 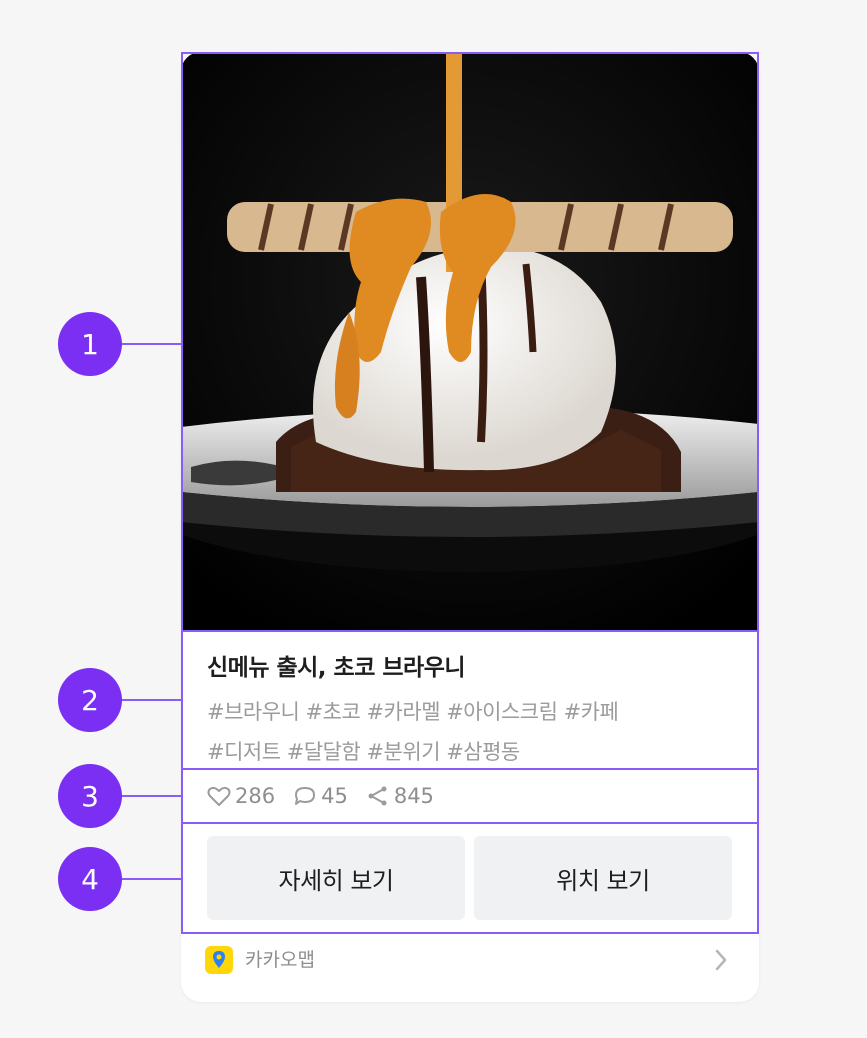 What do you see at coordinates (470, 700) in the screenshot?
I see `annotation-box-text` at bounding box center [470, 700].